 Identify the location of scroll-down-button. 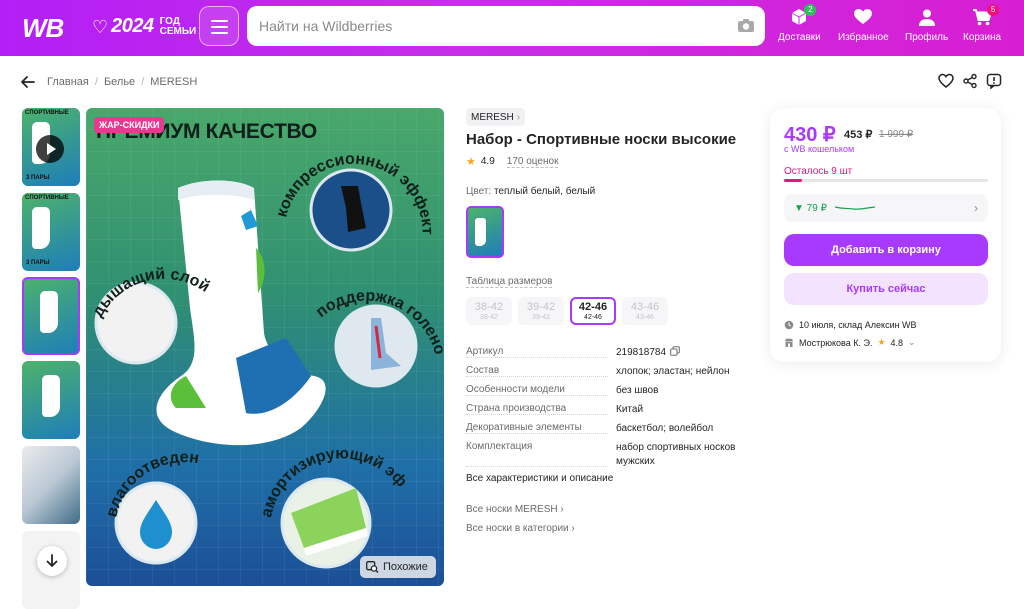
(52, 561).